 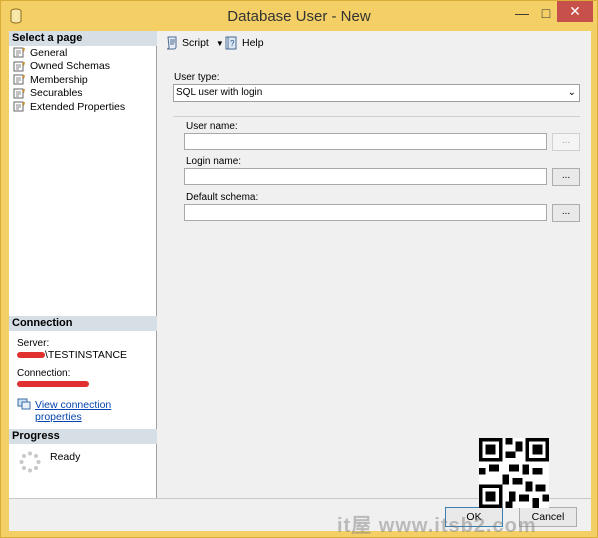 I want to click on default-schema-label: Default schema:, so click(x=222, y=197).